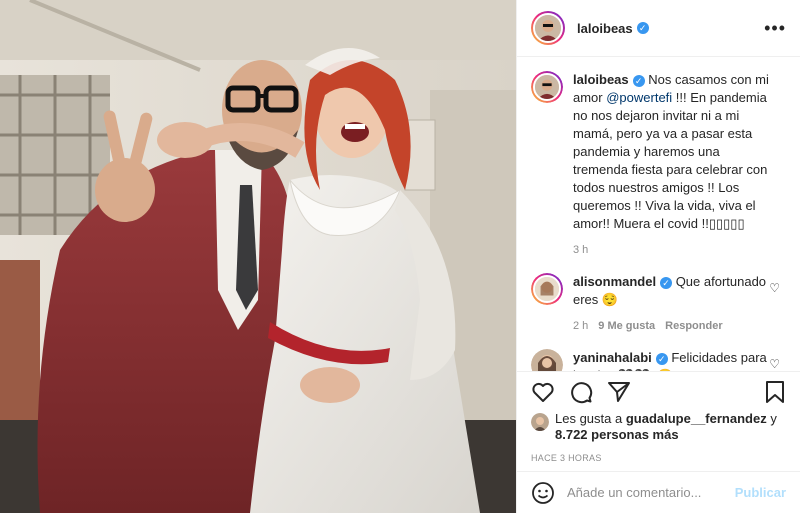 The width and height of the screenshot is (800, 513). I want to click on like-heart-icon, so click(543, 392).